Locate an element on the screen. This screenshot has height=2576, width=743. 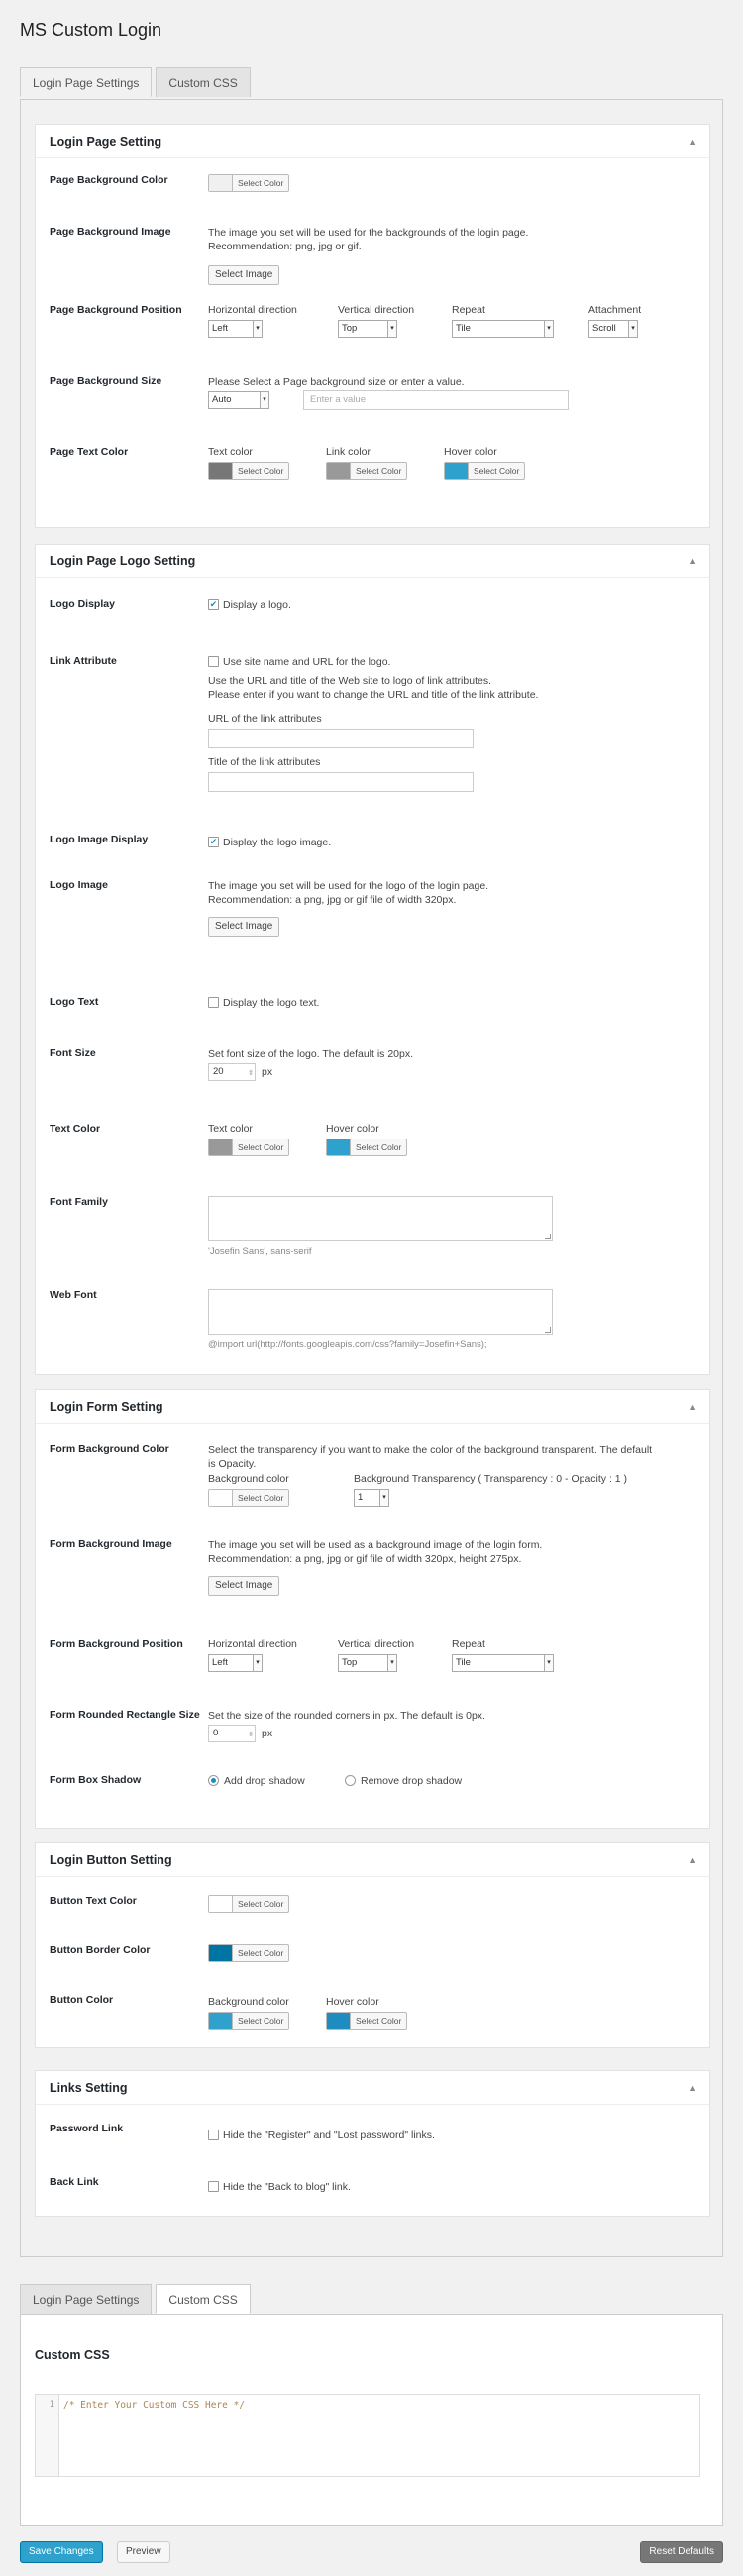
link-color-picker: Select Color is located at coordinates (367, 471).